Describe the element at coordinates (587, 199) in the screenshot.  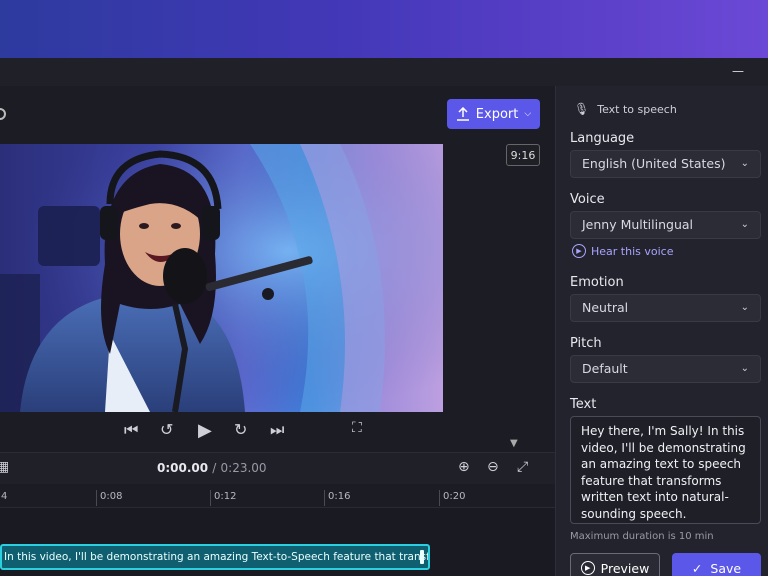
I see `voice-label: Voice` at that location.